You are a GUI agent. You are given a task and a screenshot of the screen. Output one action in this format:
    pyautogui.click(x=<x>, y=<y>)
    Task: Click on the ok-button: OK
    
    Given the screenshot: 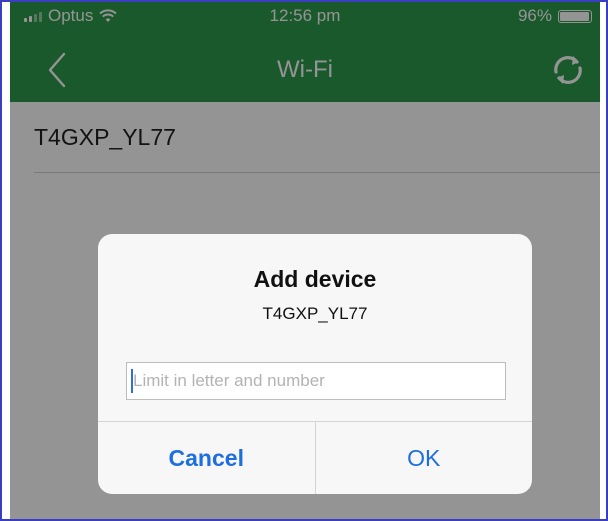 What is the action you would take?
    pyautogui.click(x=424, y=458)
    